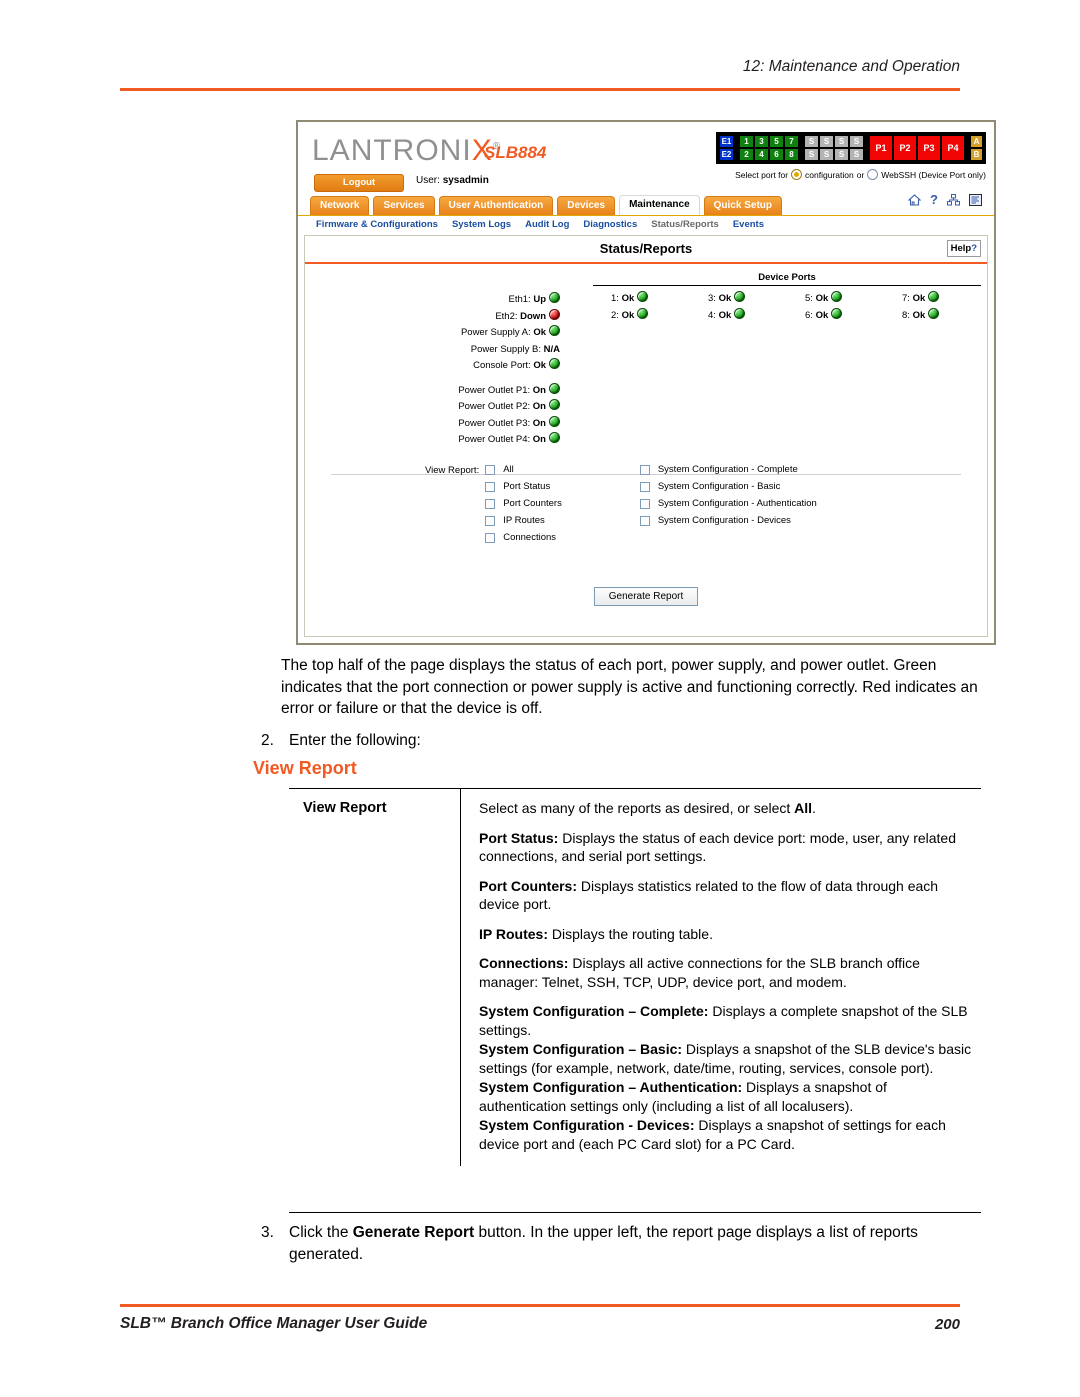  I want to click on port-map-power-2: P2, so click(905, 148).